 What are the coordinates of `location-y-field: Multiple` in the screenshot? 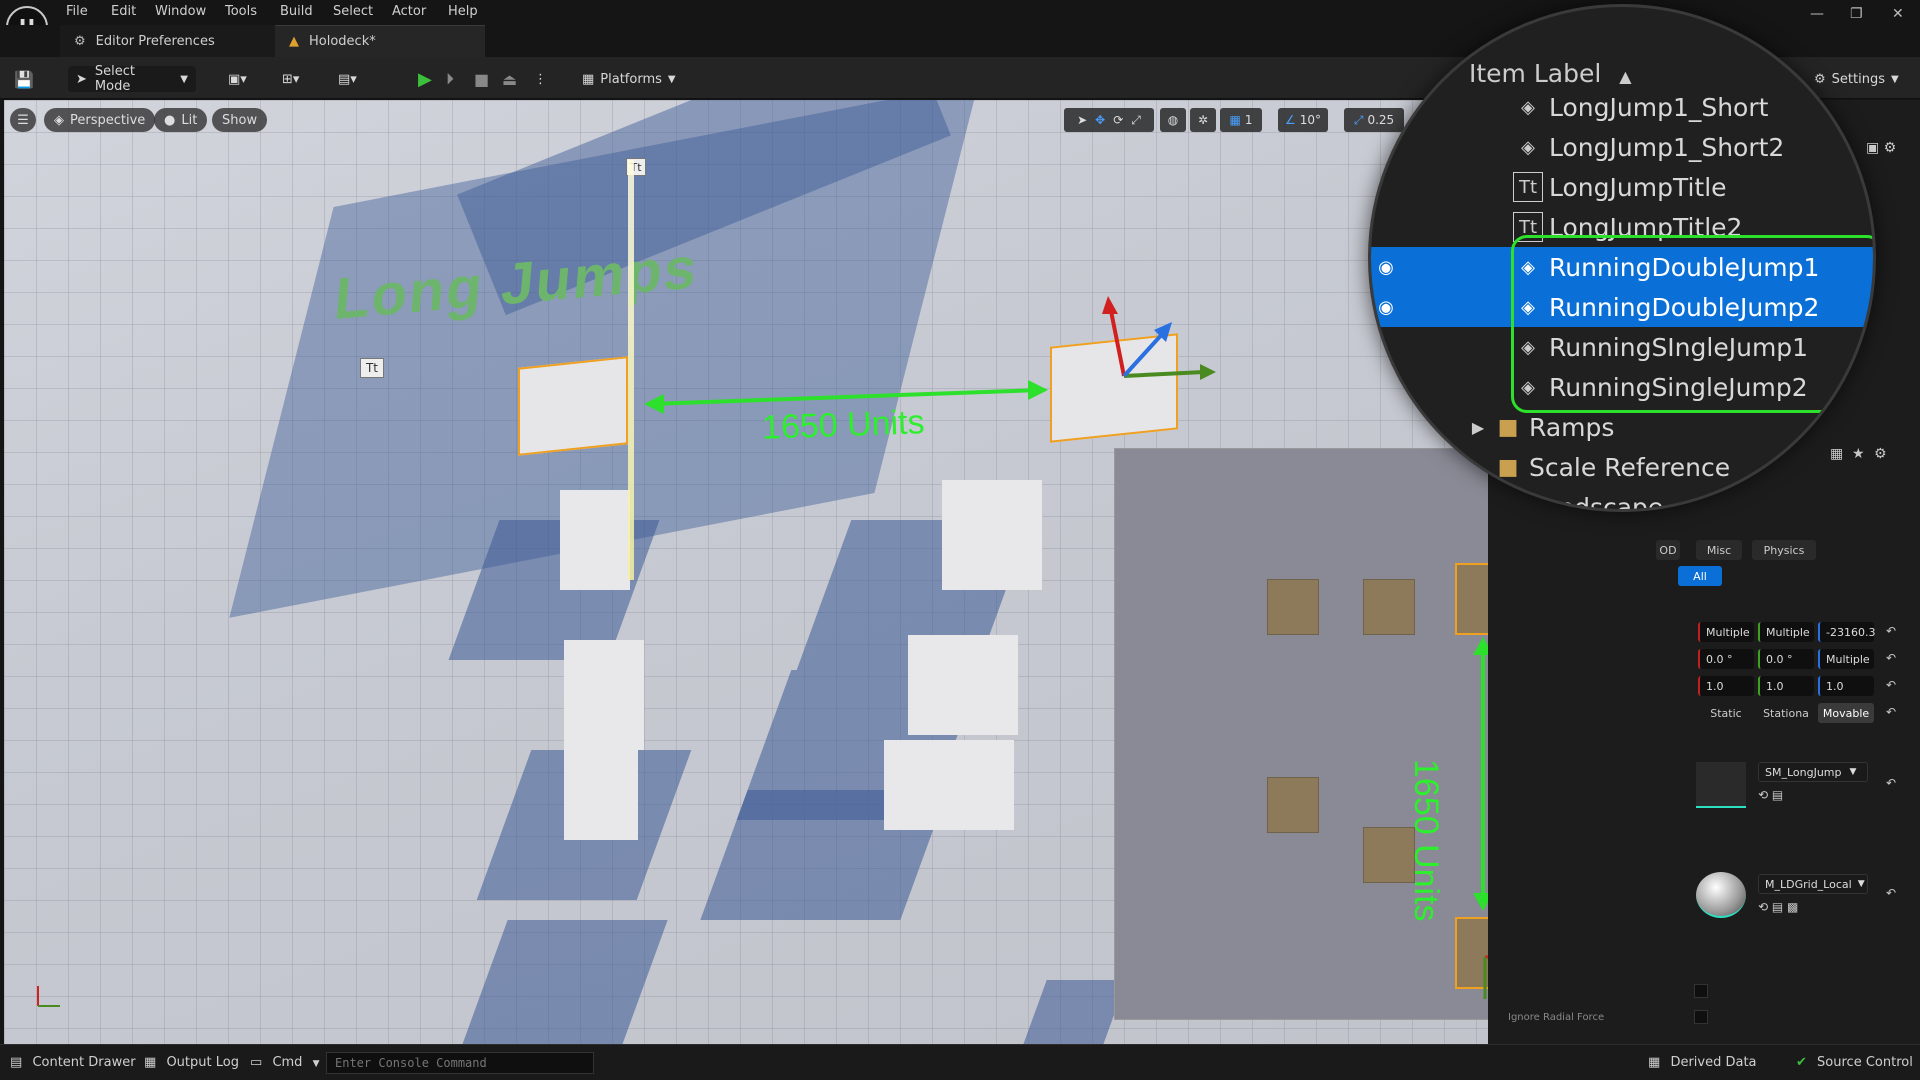 It's located at (1786, 632).